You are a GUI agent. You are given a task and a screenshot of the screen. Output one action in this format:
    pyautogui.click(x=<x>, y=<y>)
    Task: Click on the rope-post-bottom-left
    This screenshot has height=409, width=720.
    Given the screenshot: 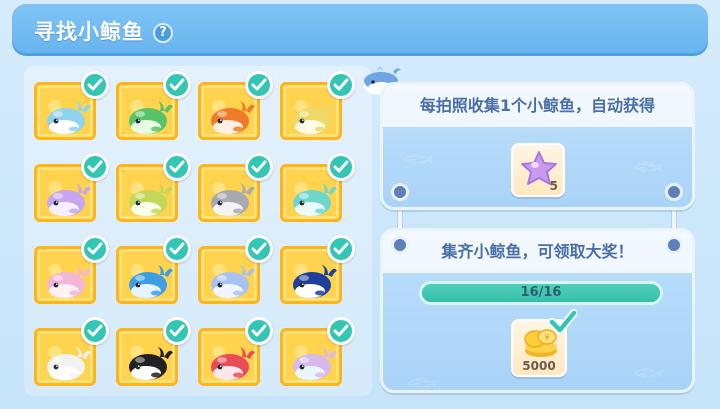 What is the action you would take?
    pyautogui.click(x=400, y=245)
    